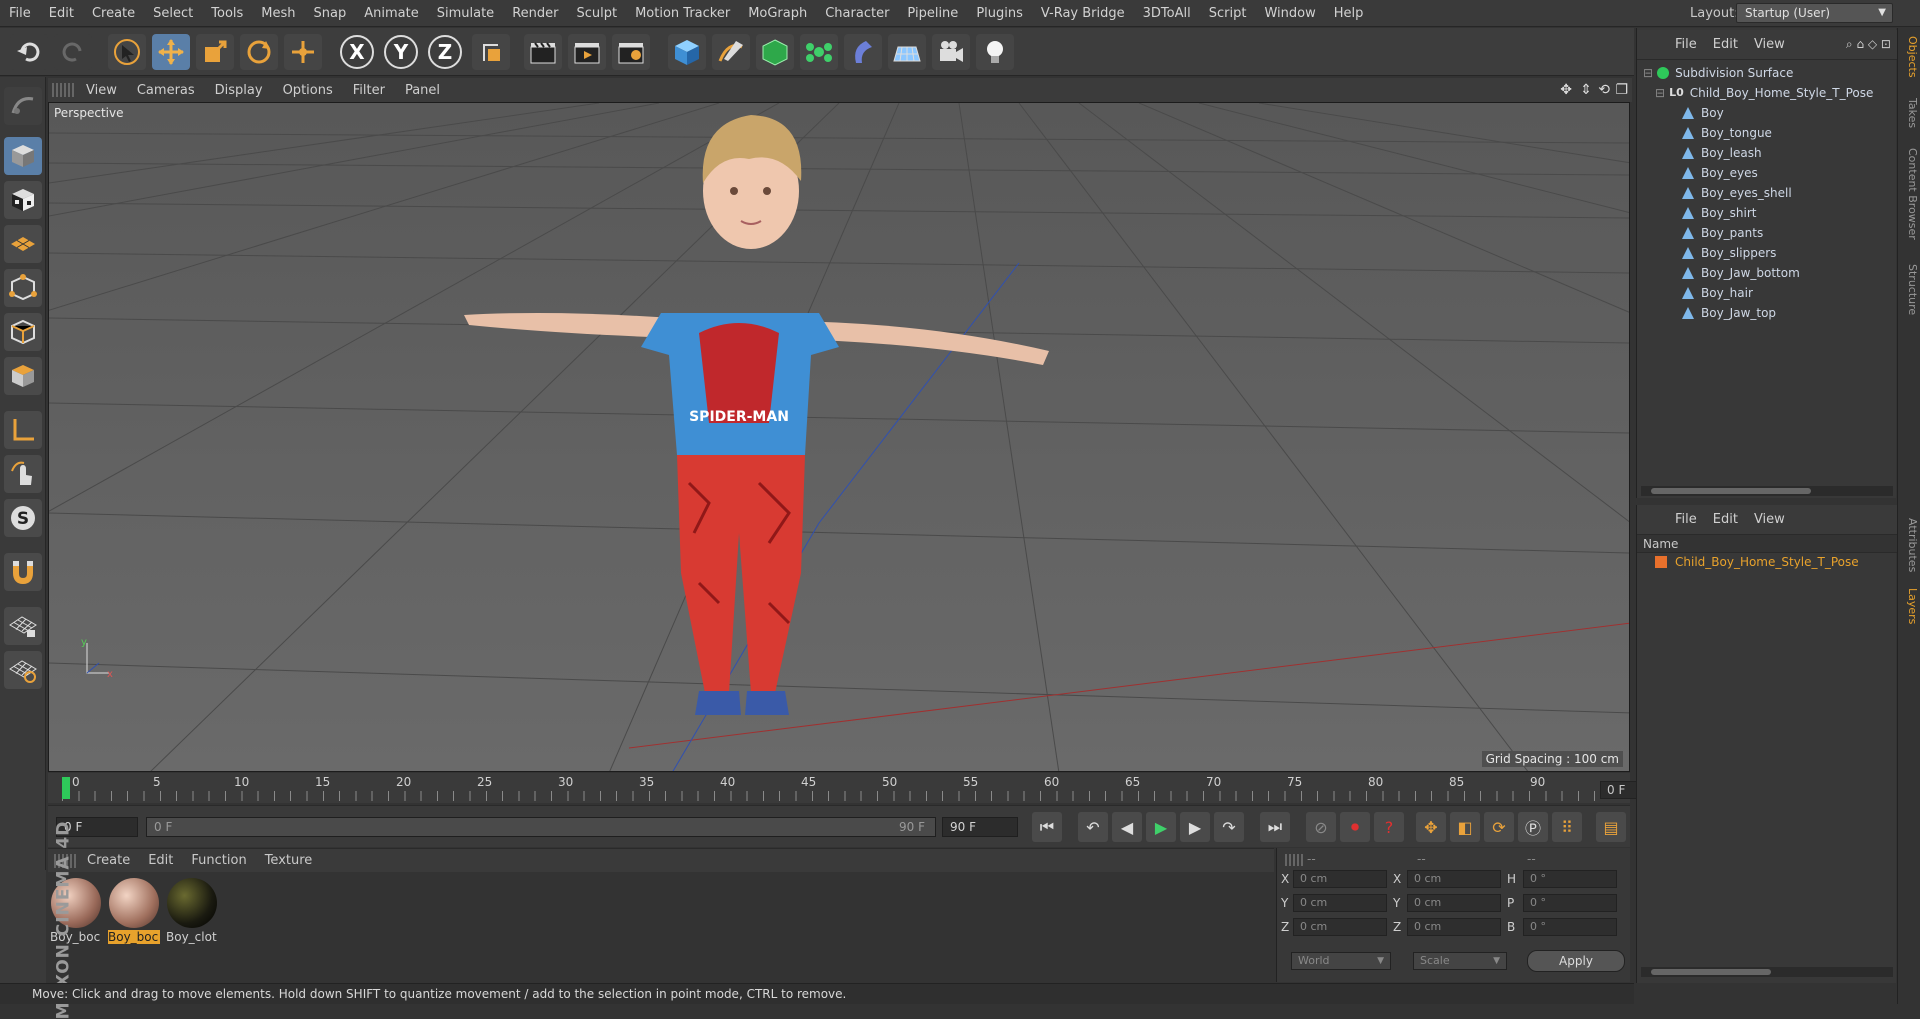 The height and width of the screenshot is (1019, 1920). I want to click on menu-motion-tracker: Motion Tracker, so click(682, 13).